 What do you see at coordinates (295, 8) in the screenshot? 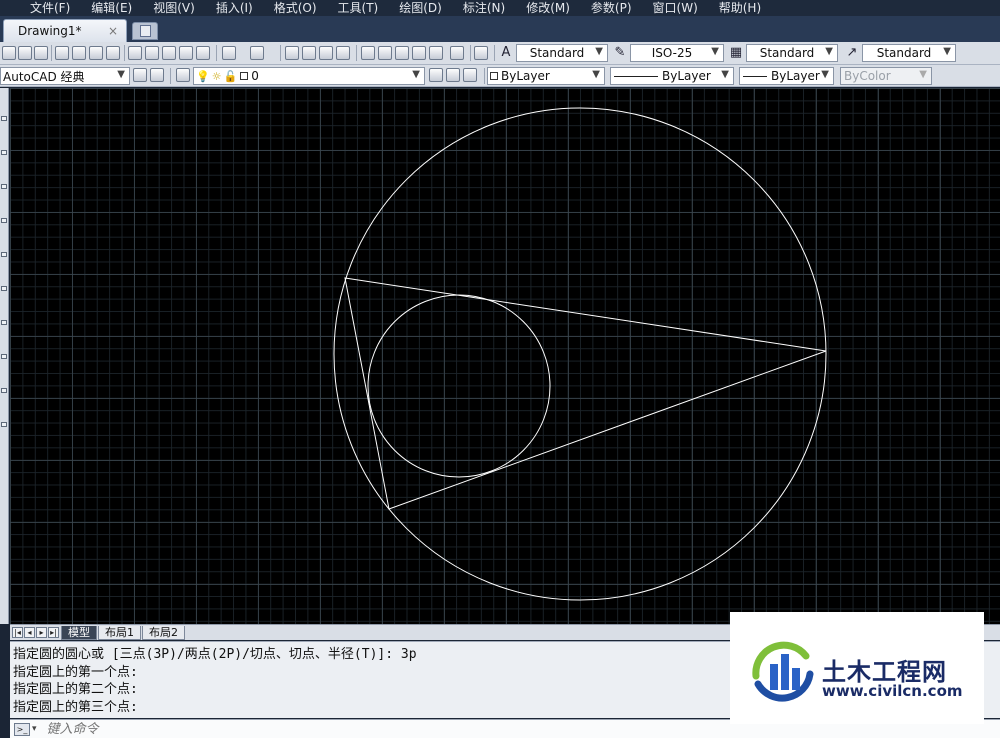
I see `menu-format: 格式(O)` at bounding box center [295, 8].